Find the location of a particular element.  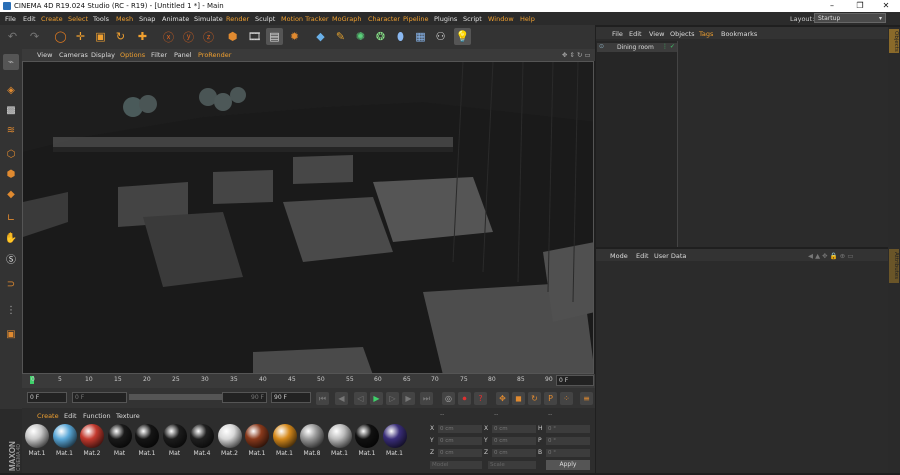

viewport-menu-prorender: ProRender is located at coordinates (214, 55).